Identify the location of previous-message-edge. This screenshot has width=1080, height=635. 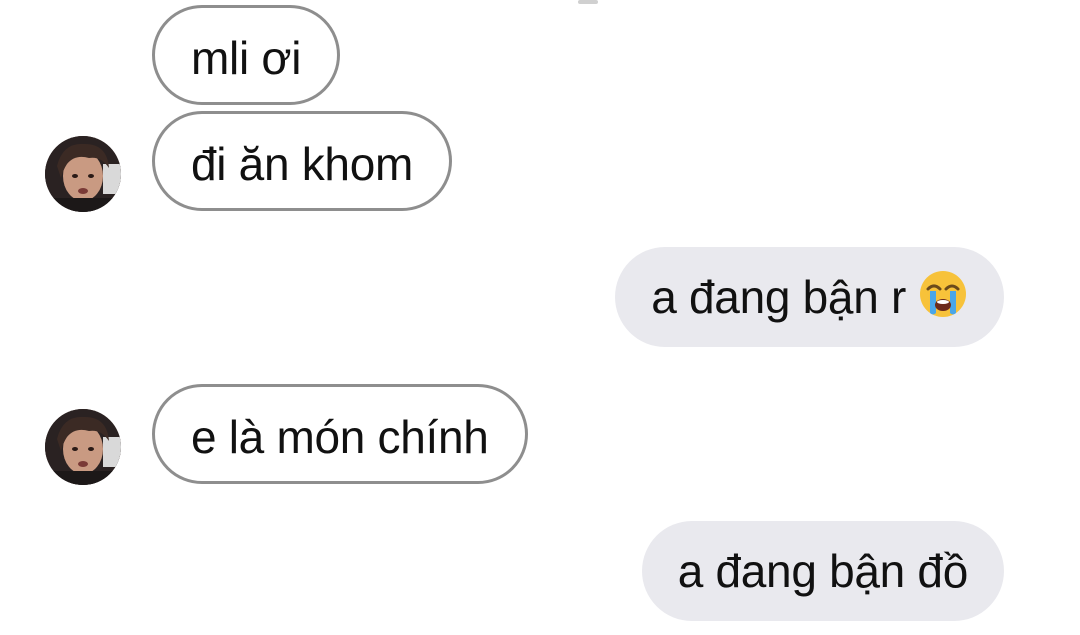
(588, 2).